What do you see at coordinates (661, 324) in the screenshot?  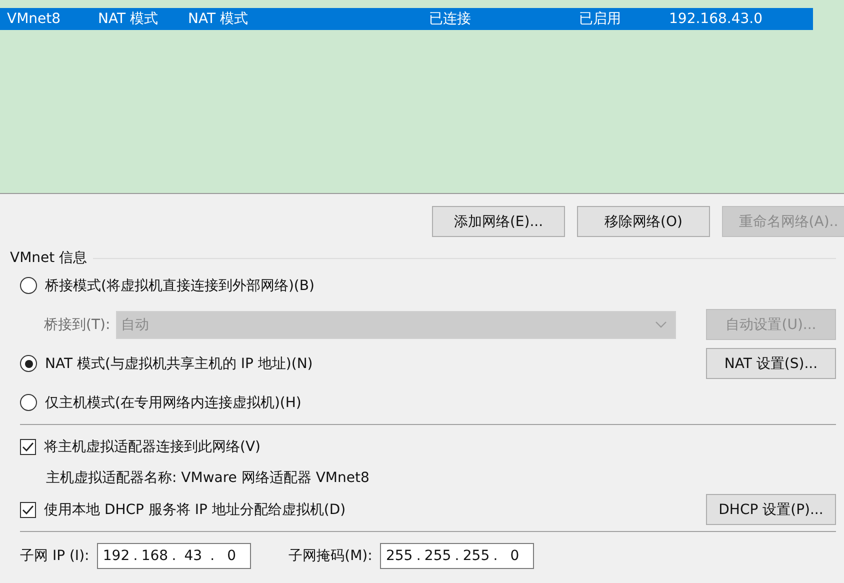 I see `chevron-down-icon` at bounding box center [661, 324].